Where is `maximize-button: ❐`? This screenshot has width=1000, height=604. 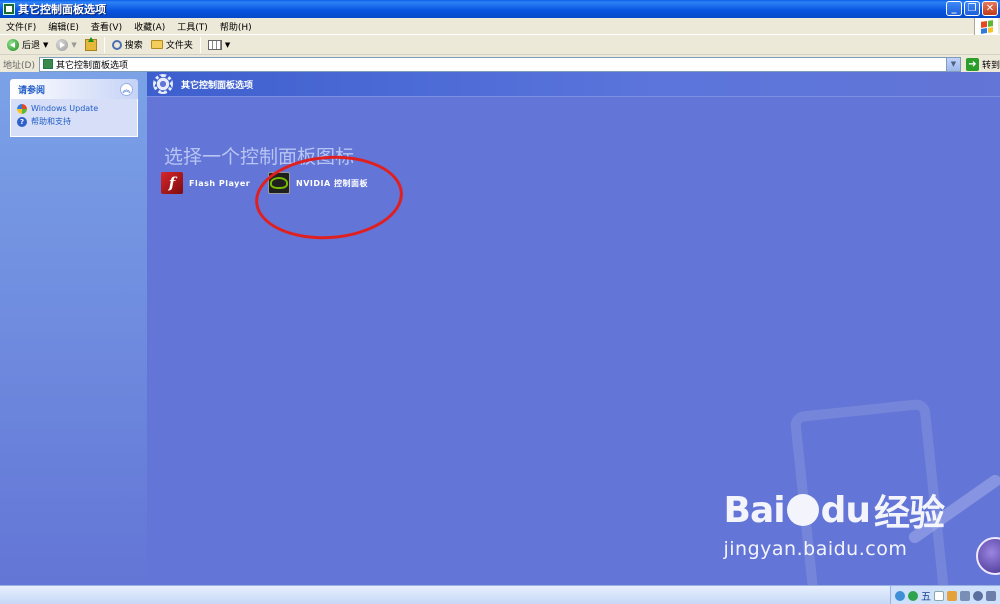
maximize-button: ❐ is located at coordinates (972, 8).